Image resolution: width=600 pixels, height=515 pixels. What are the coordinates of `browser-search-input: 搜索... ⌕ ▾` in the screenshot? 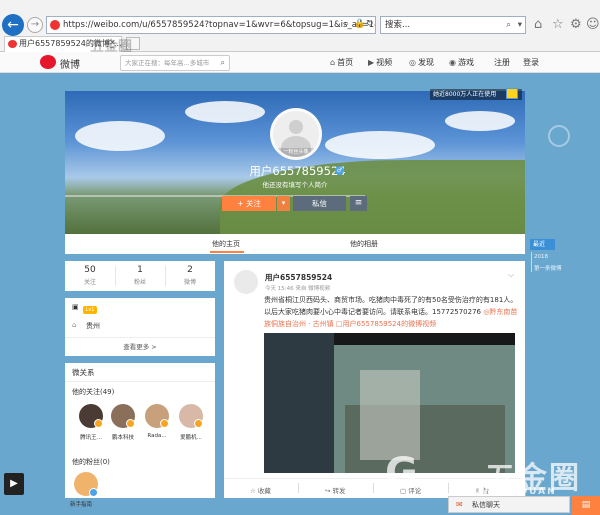 It's located at (453, 25).